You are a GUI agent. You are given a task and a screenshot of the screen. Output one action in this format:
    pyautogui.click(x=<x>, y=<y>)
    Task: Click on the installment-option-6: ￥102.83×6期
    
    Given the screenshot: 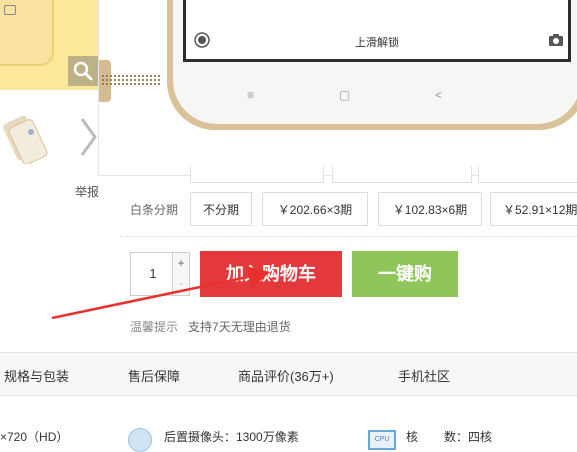 What is the action you would take?
    pyautogui.click(x=430, y=209)
    